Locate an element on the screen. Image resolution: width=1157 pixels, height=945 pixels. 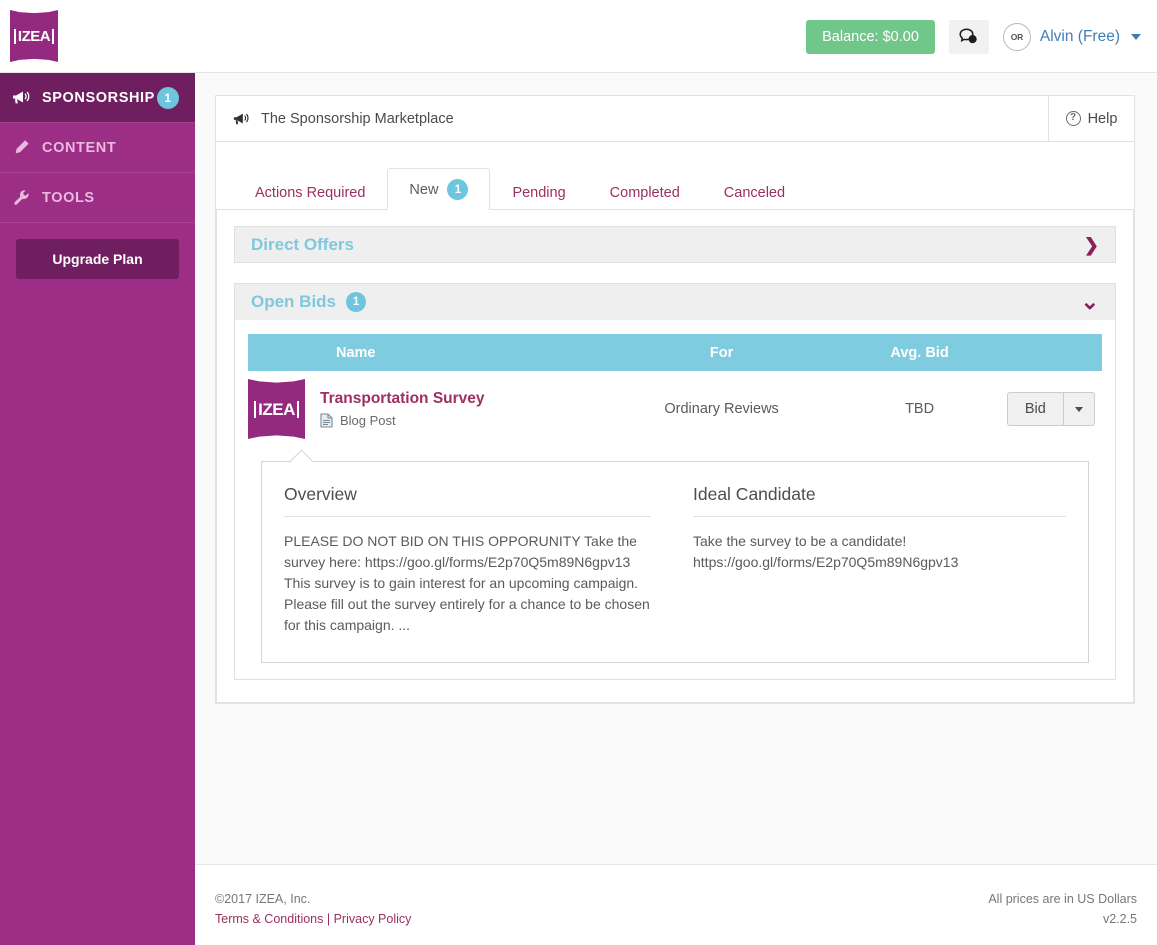
overview-heading: Overview is located at coordinates (467, 500).